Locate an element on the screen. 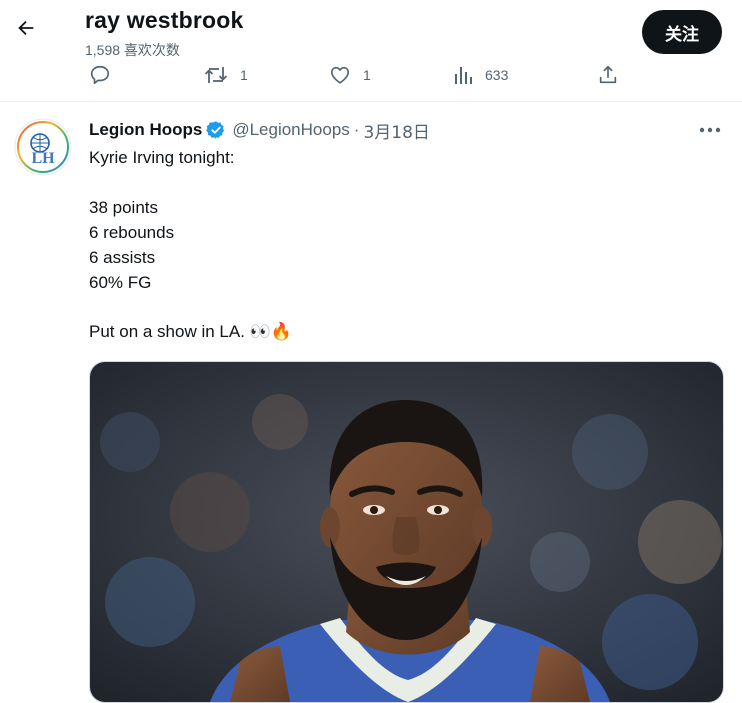 The image size is (742, 703). avatar: LH is located at coordinates (43, 147).